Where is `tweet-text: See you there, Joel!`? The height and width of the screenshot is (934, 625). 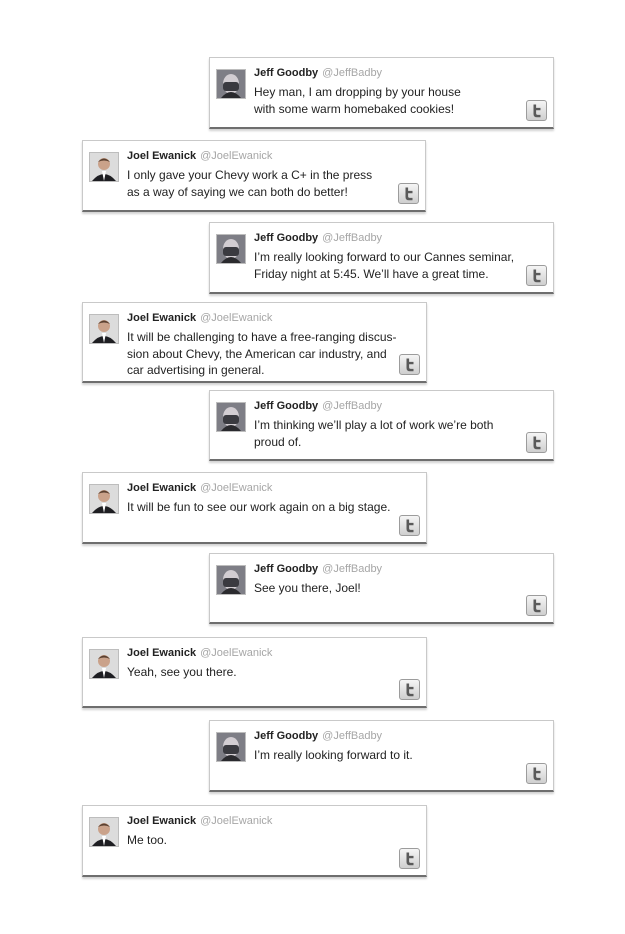 tweet-text: See you there, Joel! is located at coordinates (307, 588).